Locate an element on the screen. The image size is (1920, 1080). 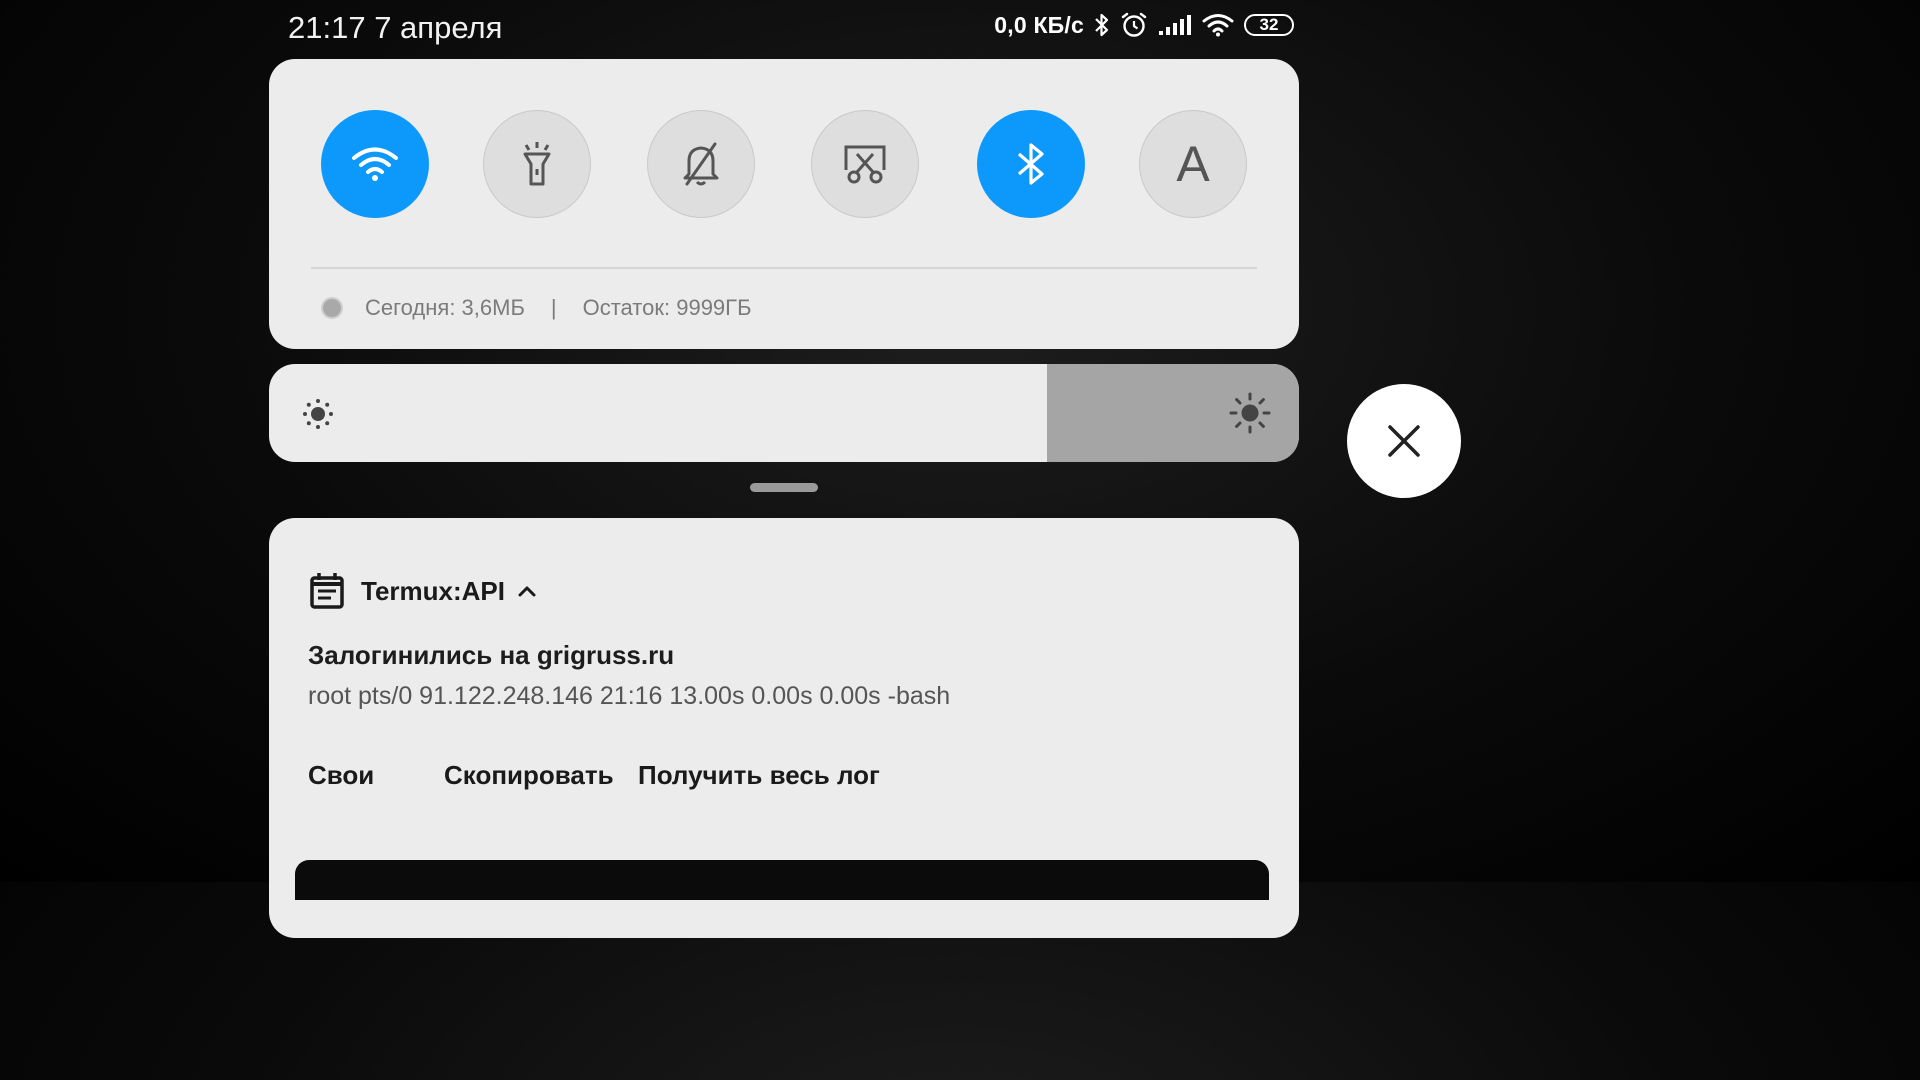
data-today: Сегодня: 3,6МБ is located at coordinates (445, 307).